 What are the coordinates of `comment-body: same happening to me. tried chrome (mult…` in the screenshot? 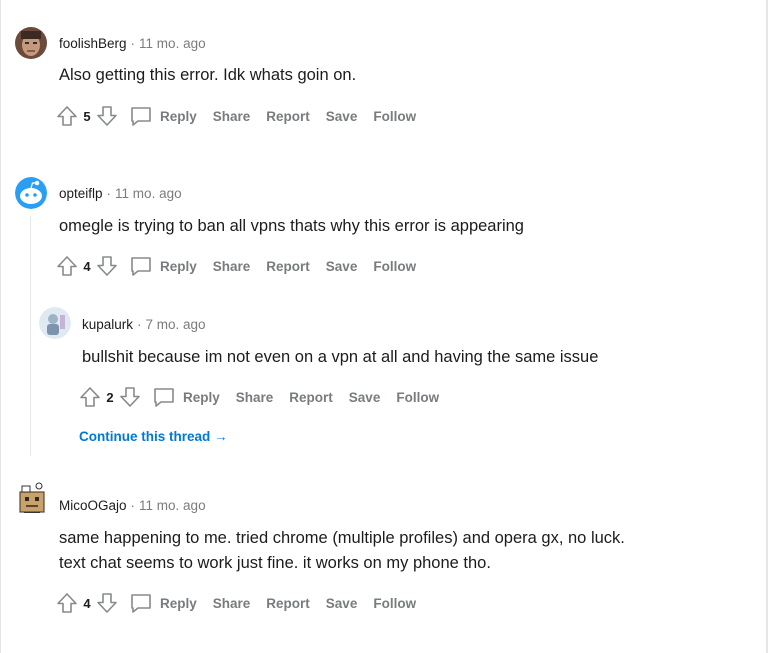 It's located at (342, 551).